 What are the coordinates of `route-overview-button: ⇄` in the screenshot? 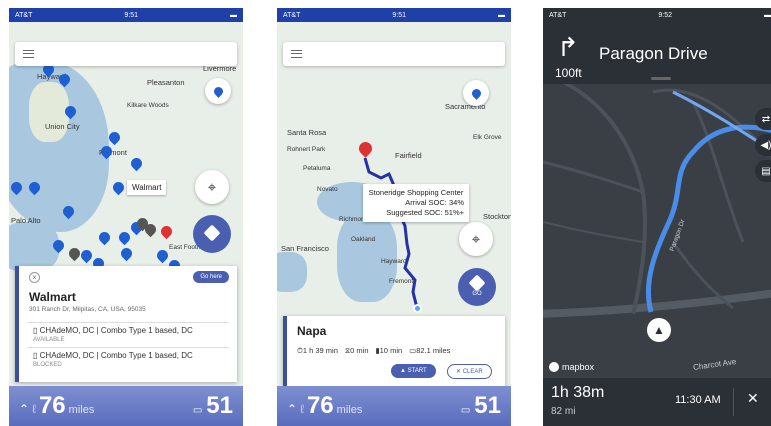 It's located at (763, 119).